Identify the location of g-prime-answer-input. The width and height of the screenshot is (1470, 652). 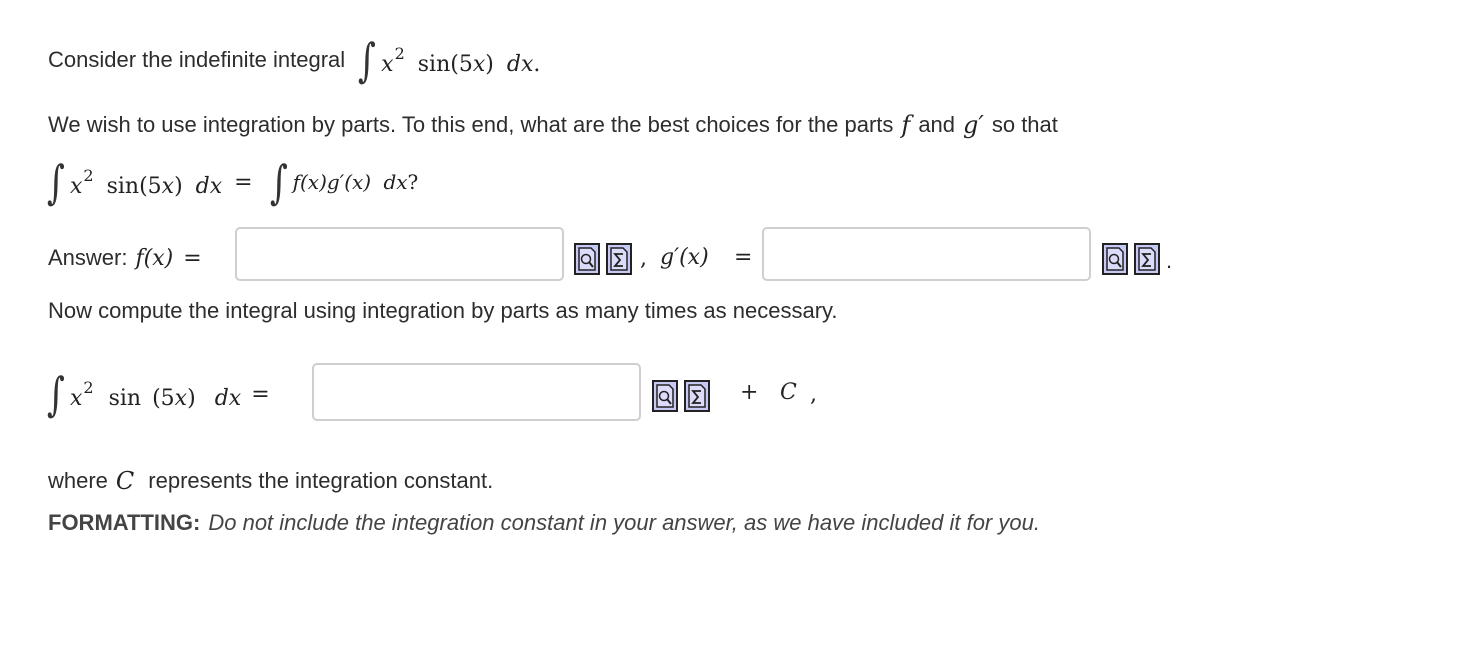
(926, 254).